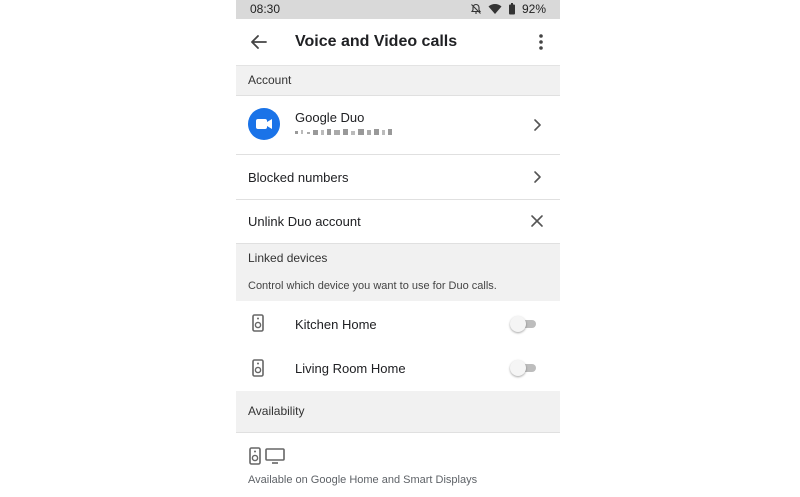 The width and height of the screenshot is (800, 497). I want to click on wifi-icon, so click(495, 9).